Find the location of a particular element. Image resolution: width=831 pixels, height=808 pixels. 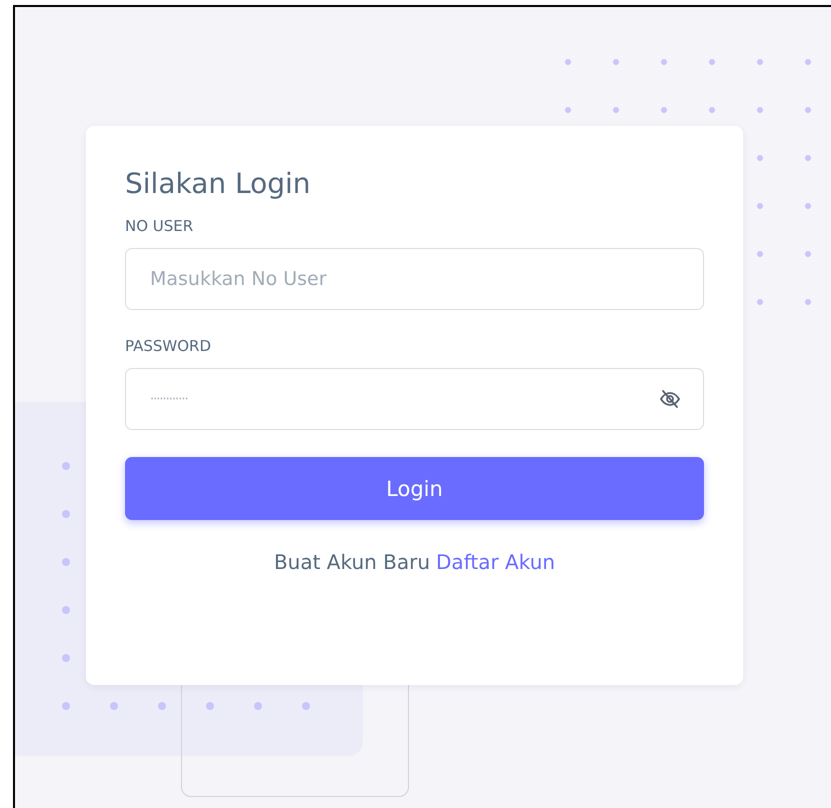

password-value: ············ is located at coordinates (169, 399).